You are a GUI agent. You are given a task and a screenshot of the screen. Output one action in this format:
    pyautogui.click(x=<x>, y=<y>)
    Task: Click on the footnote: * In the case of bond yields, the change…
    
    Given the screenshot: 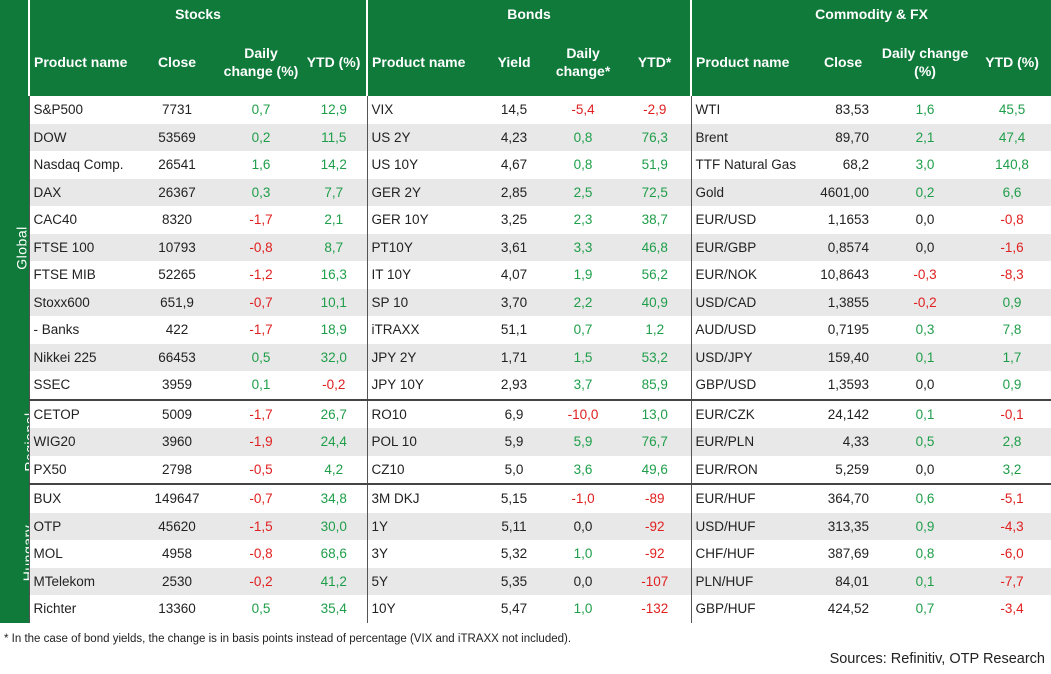 What is the action you would take?
    pyautogui.click(x=288, y=639)
    